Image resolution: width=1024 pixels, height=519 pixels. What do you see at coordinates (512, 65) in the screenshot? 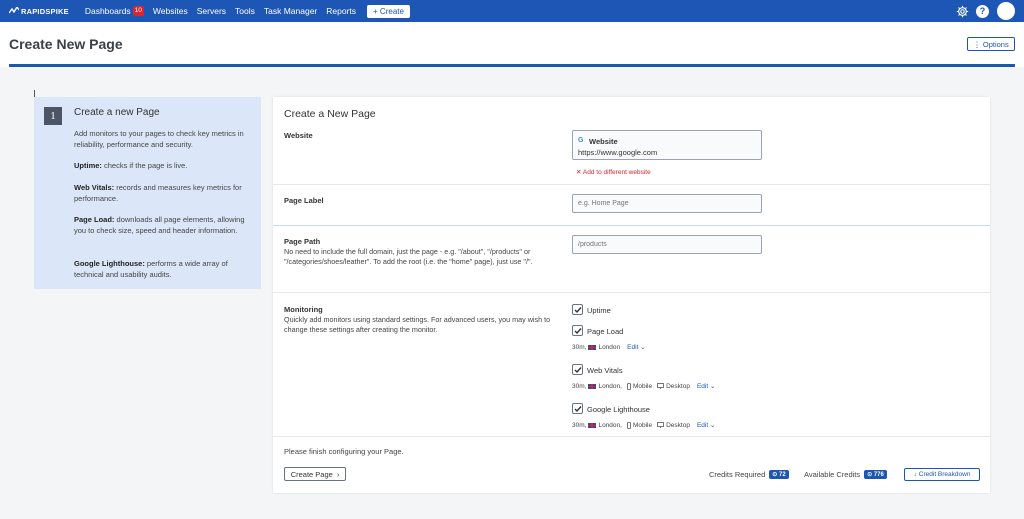
I see `header-divider` at bounding box center [512, 65].